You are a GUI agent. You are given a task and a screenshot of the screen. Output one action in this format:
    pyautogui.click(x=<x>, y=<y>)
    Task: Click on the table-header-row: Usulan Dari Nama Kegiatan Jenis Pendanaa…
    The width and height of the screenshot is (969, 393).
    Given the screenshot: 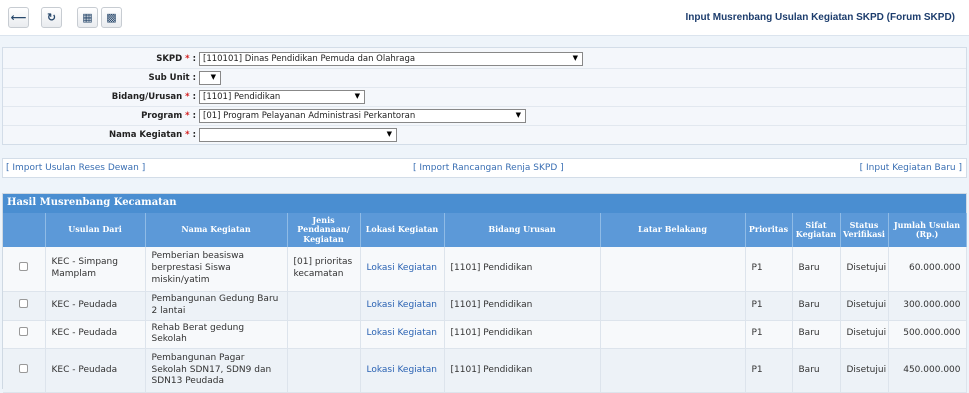 What is the action you would take?
    pyautogui.click(x=485, y=230)
    